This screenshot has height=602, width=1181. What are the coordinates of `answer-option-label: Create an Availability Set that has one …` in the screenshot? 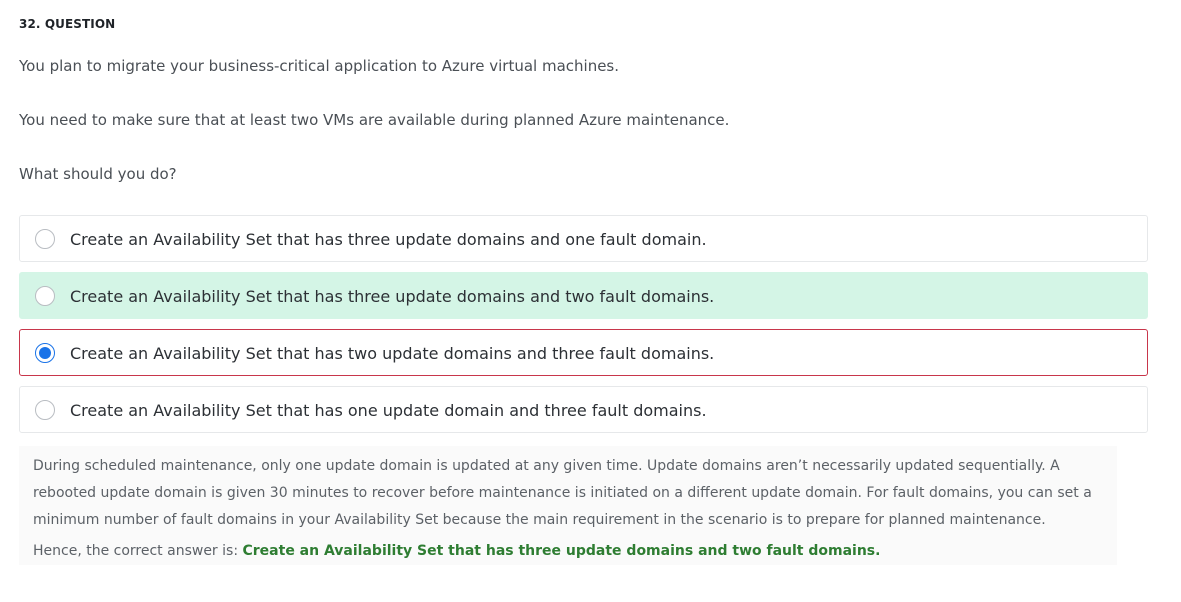 It's located at (388, 410).